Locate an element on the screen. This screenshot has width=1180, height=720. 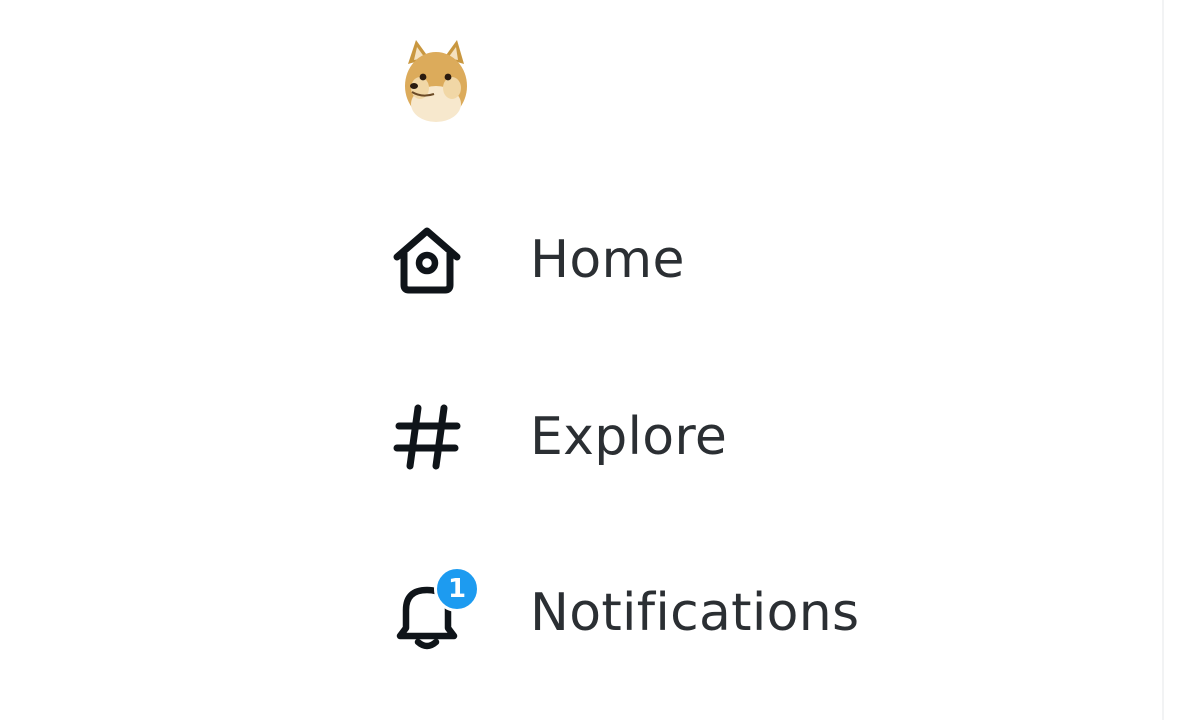
logo is located at coordinates (436, 80).